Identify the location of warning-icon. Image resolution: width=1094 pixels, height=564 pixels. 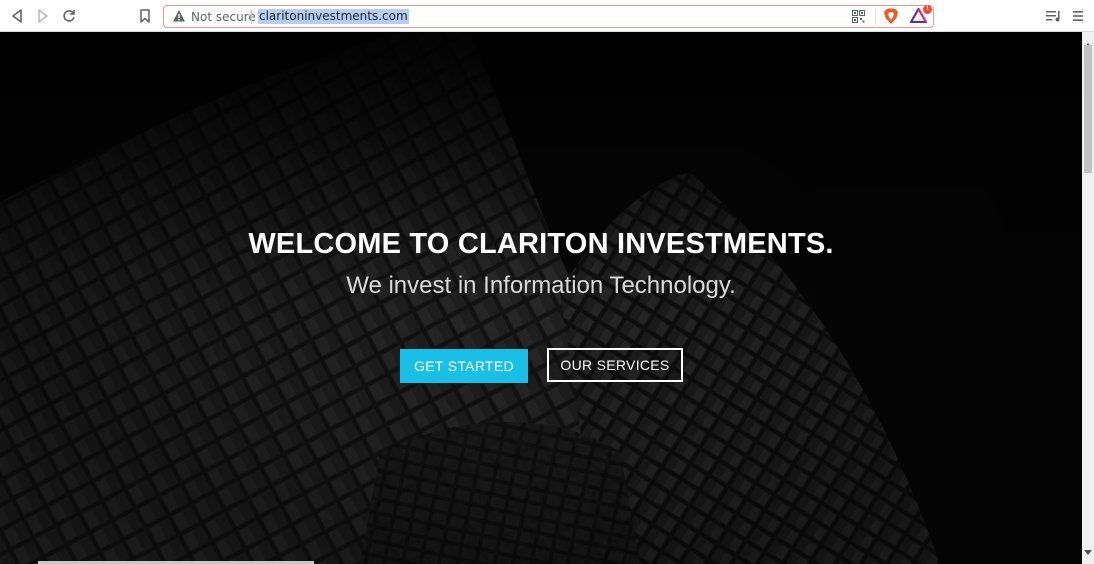
(179, 18).